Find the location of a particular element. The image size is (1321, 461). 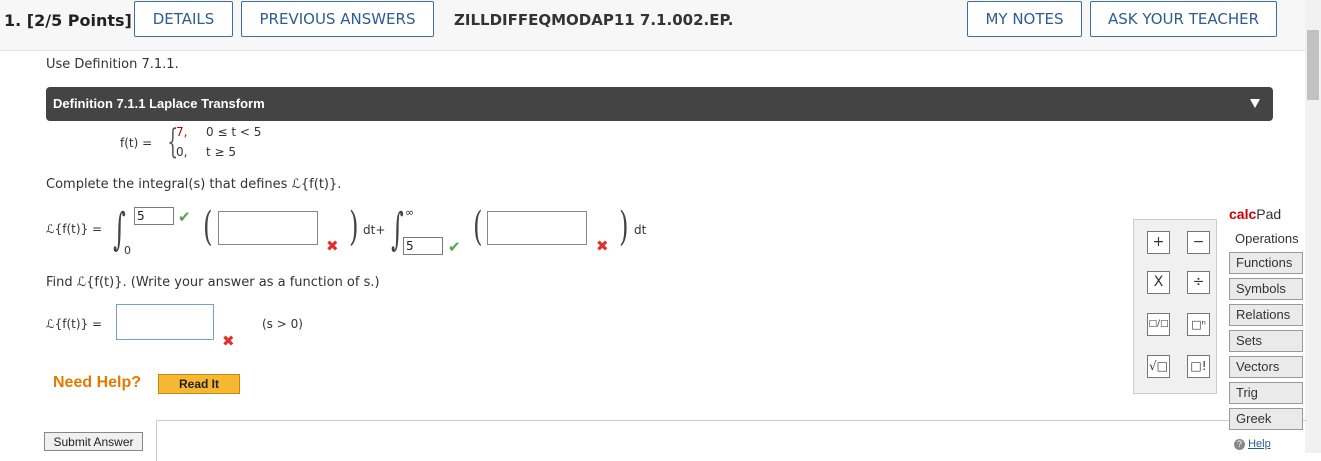

factorial-button: □! is located at coordinates (1198, 366).